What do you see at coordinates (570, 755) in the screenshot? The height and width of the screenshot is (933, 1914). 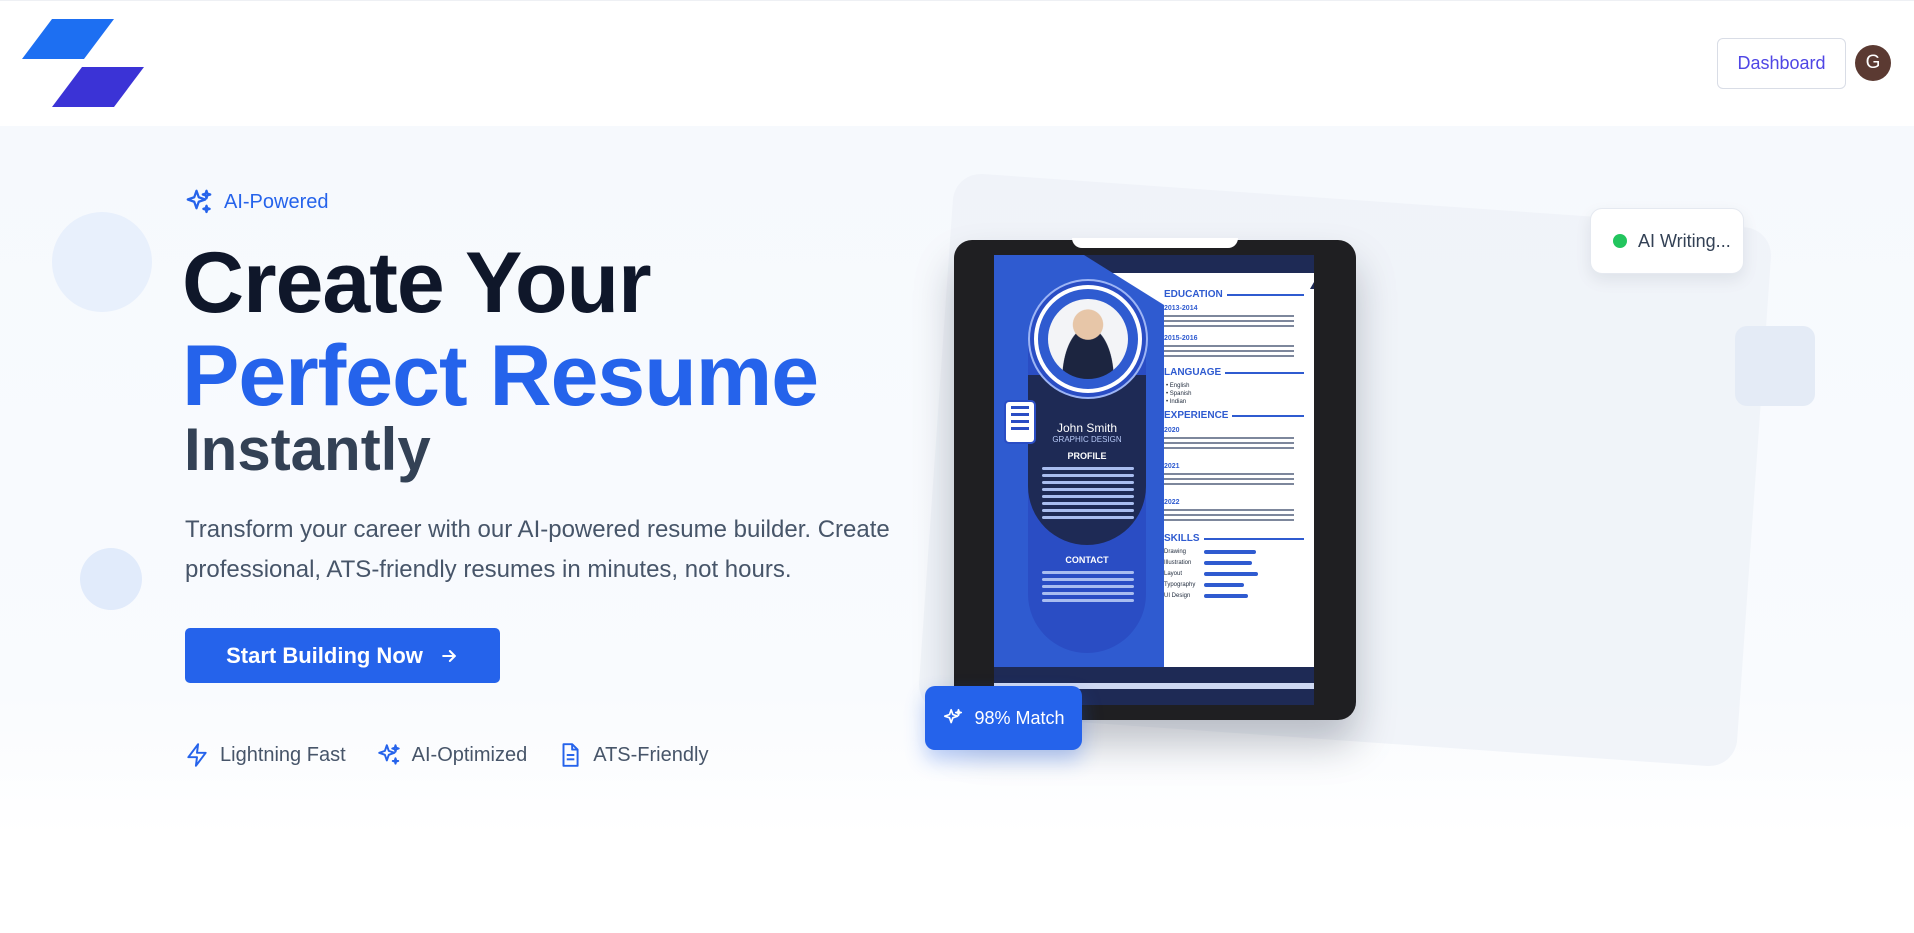 I see `document-icon` at bounding box center [570, 755].